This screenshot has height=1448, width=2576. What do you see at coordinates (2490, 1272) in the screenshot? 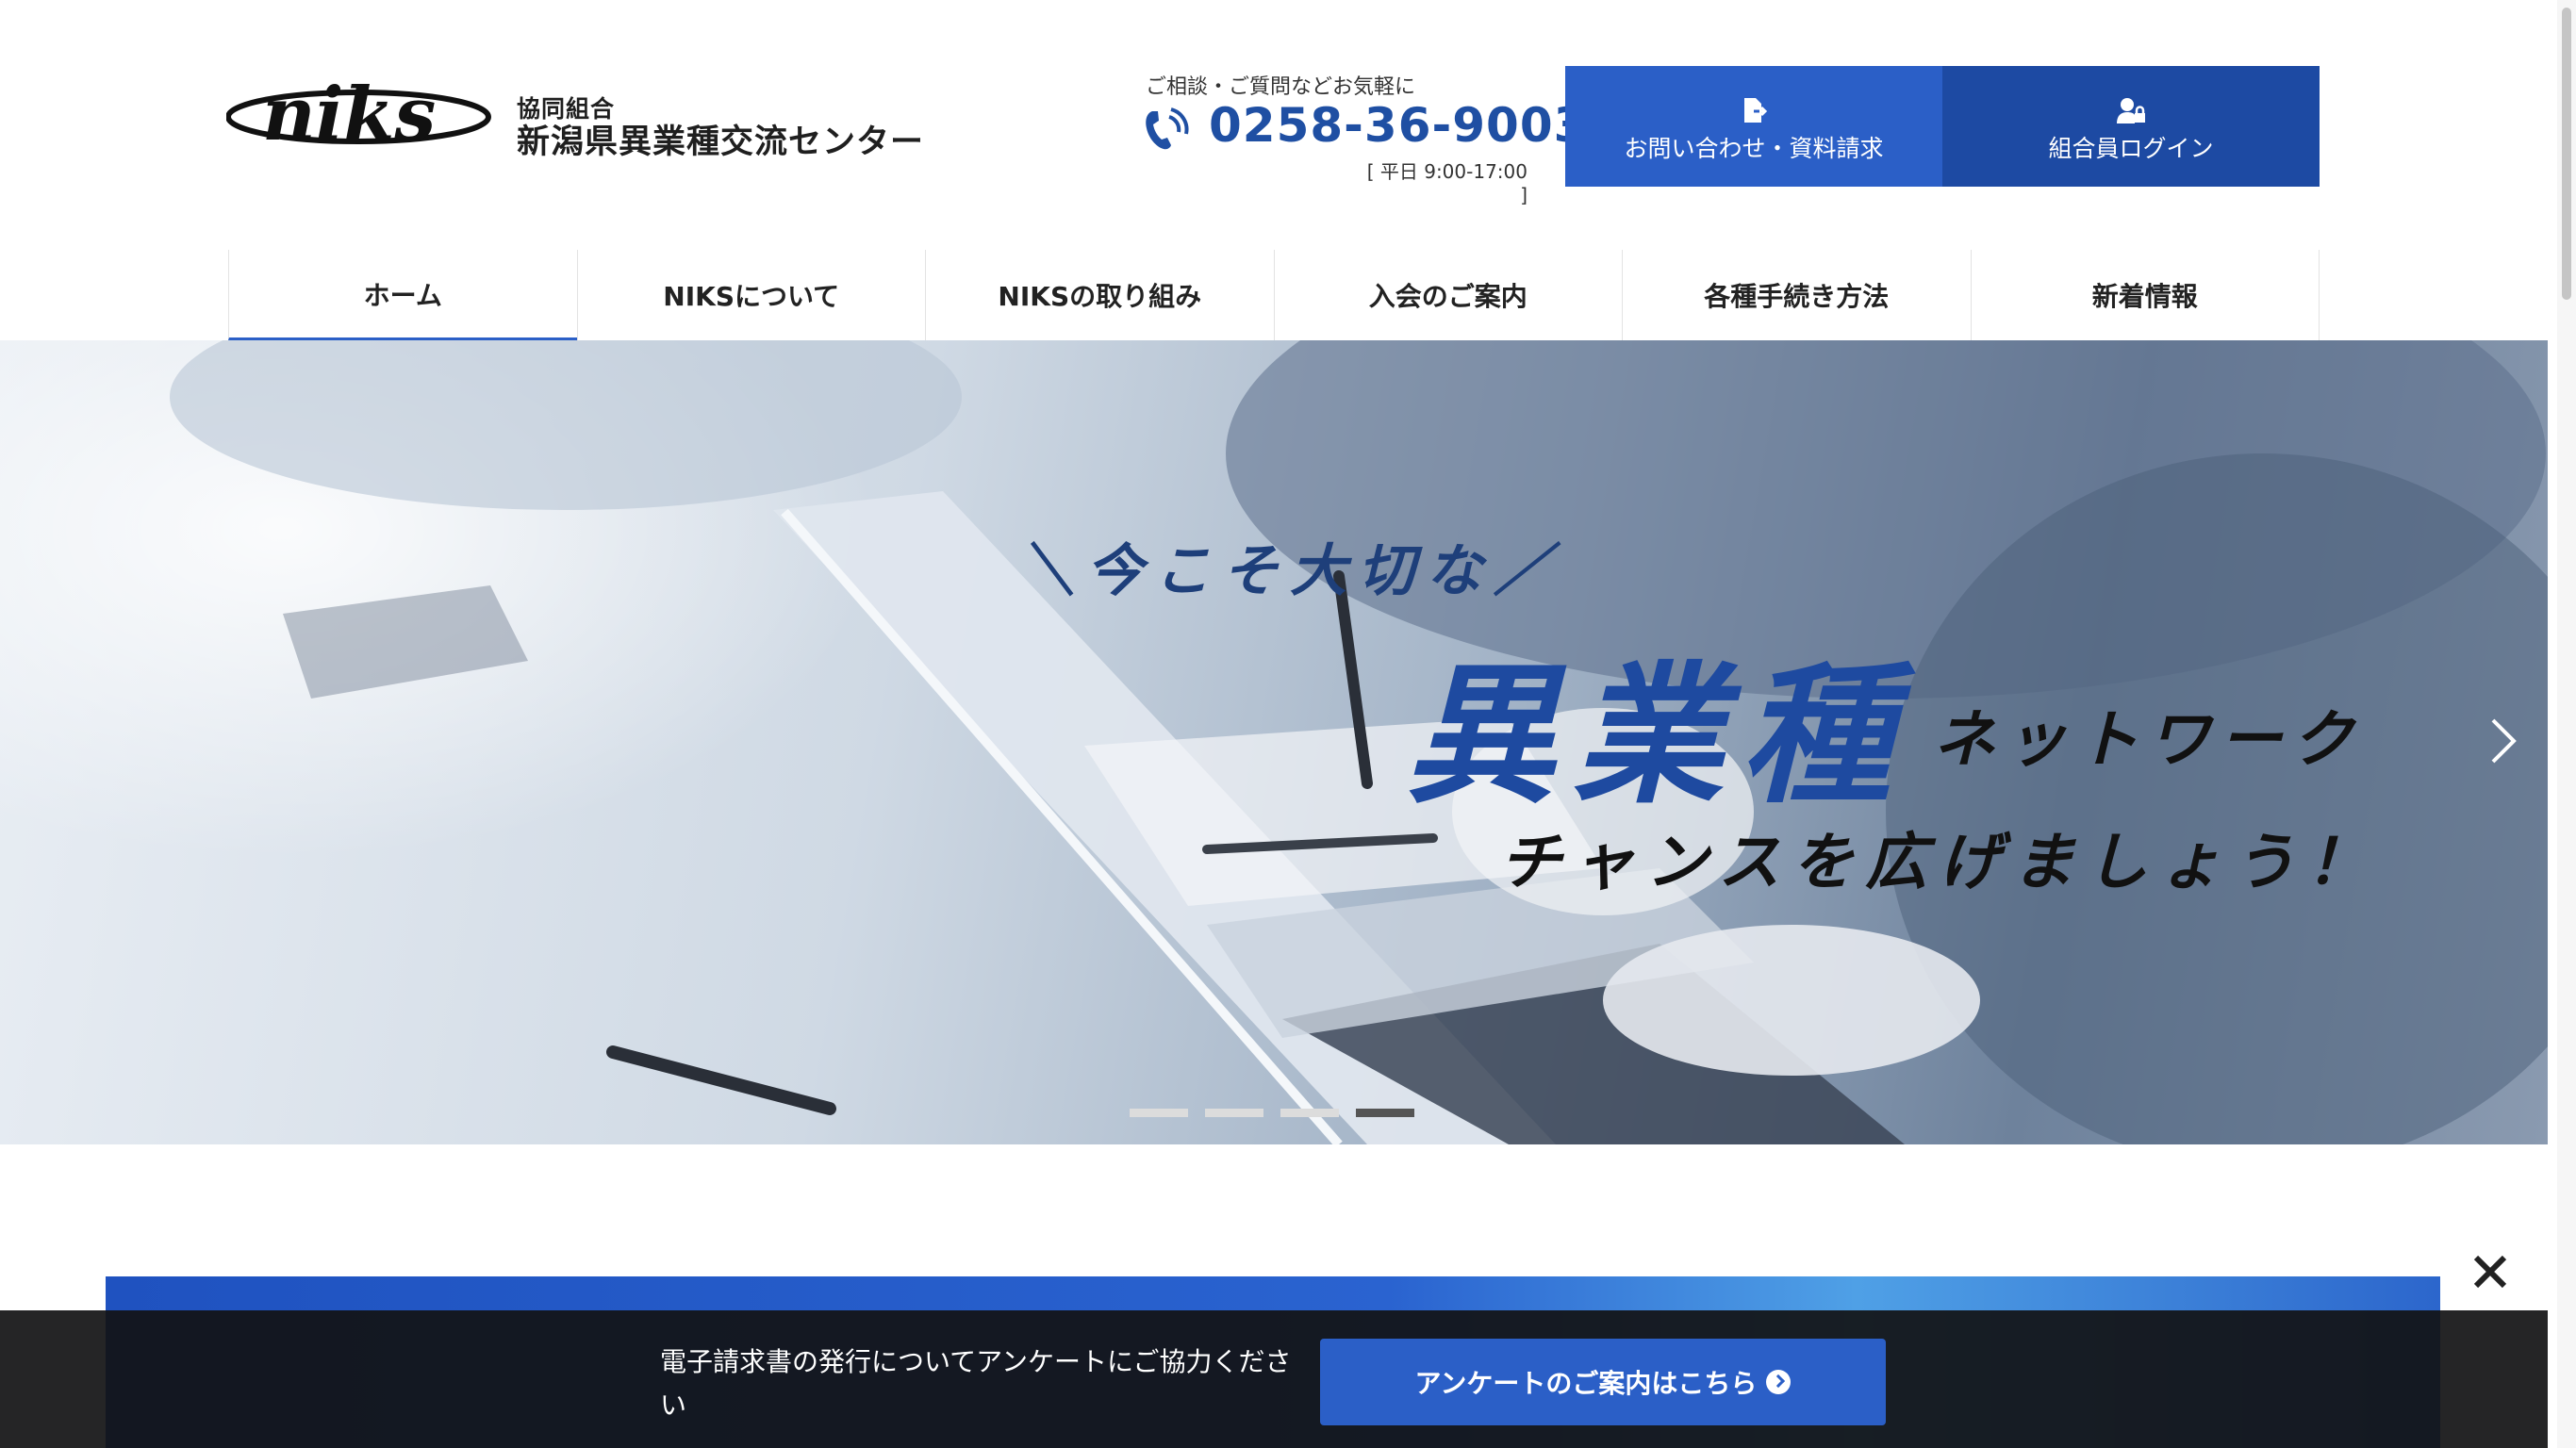
I see `close-icon` at bounding box center [2490, 1272].